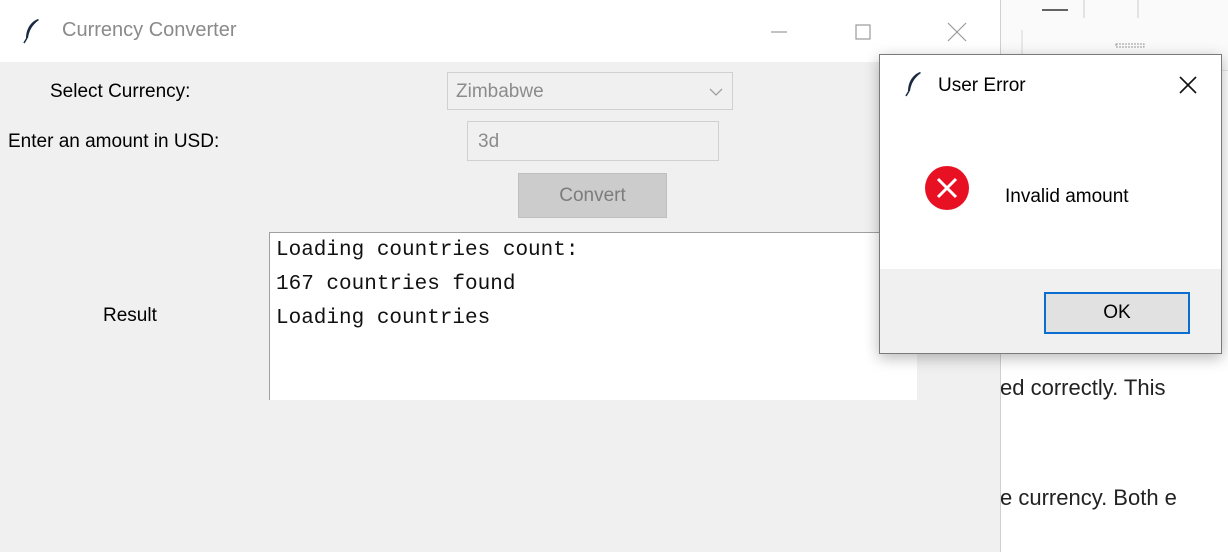 This screenshot has height=552, width=1228. Describe the element at coordinates (982, 85) in the screenshot. I see `dialog-title: User Error` at that location.